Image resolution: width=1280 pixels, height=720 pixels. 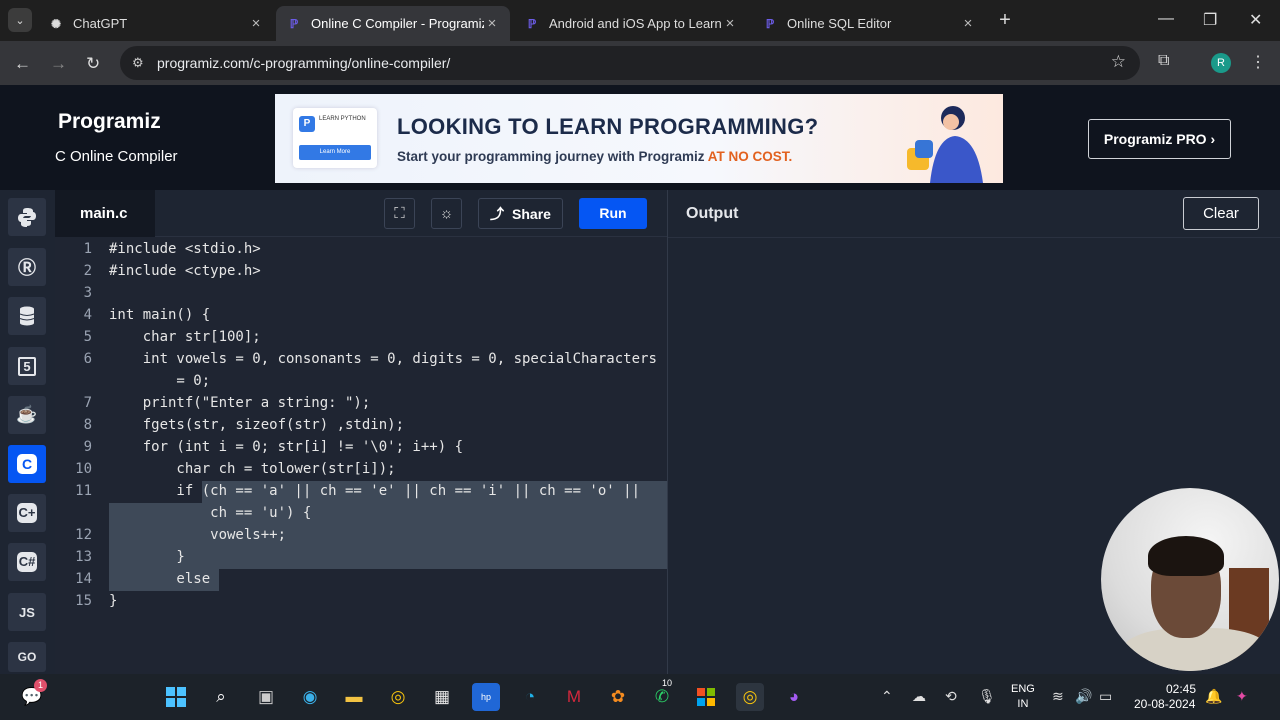 What do you see at coordinates (1242, 696) in the screenshot?
I see `copilot-icon: ✦` at bounding box center [1242, 696].